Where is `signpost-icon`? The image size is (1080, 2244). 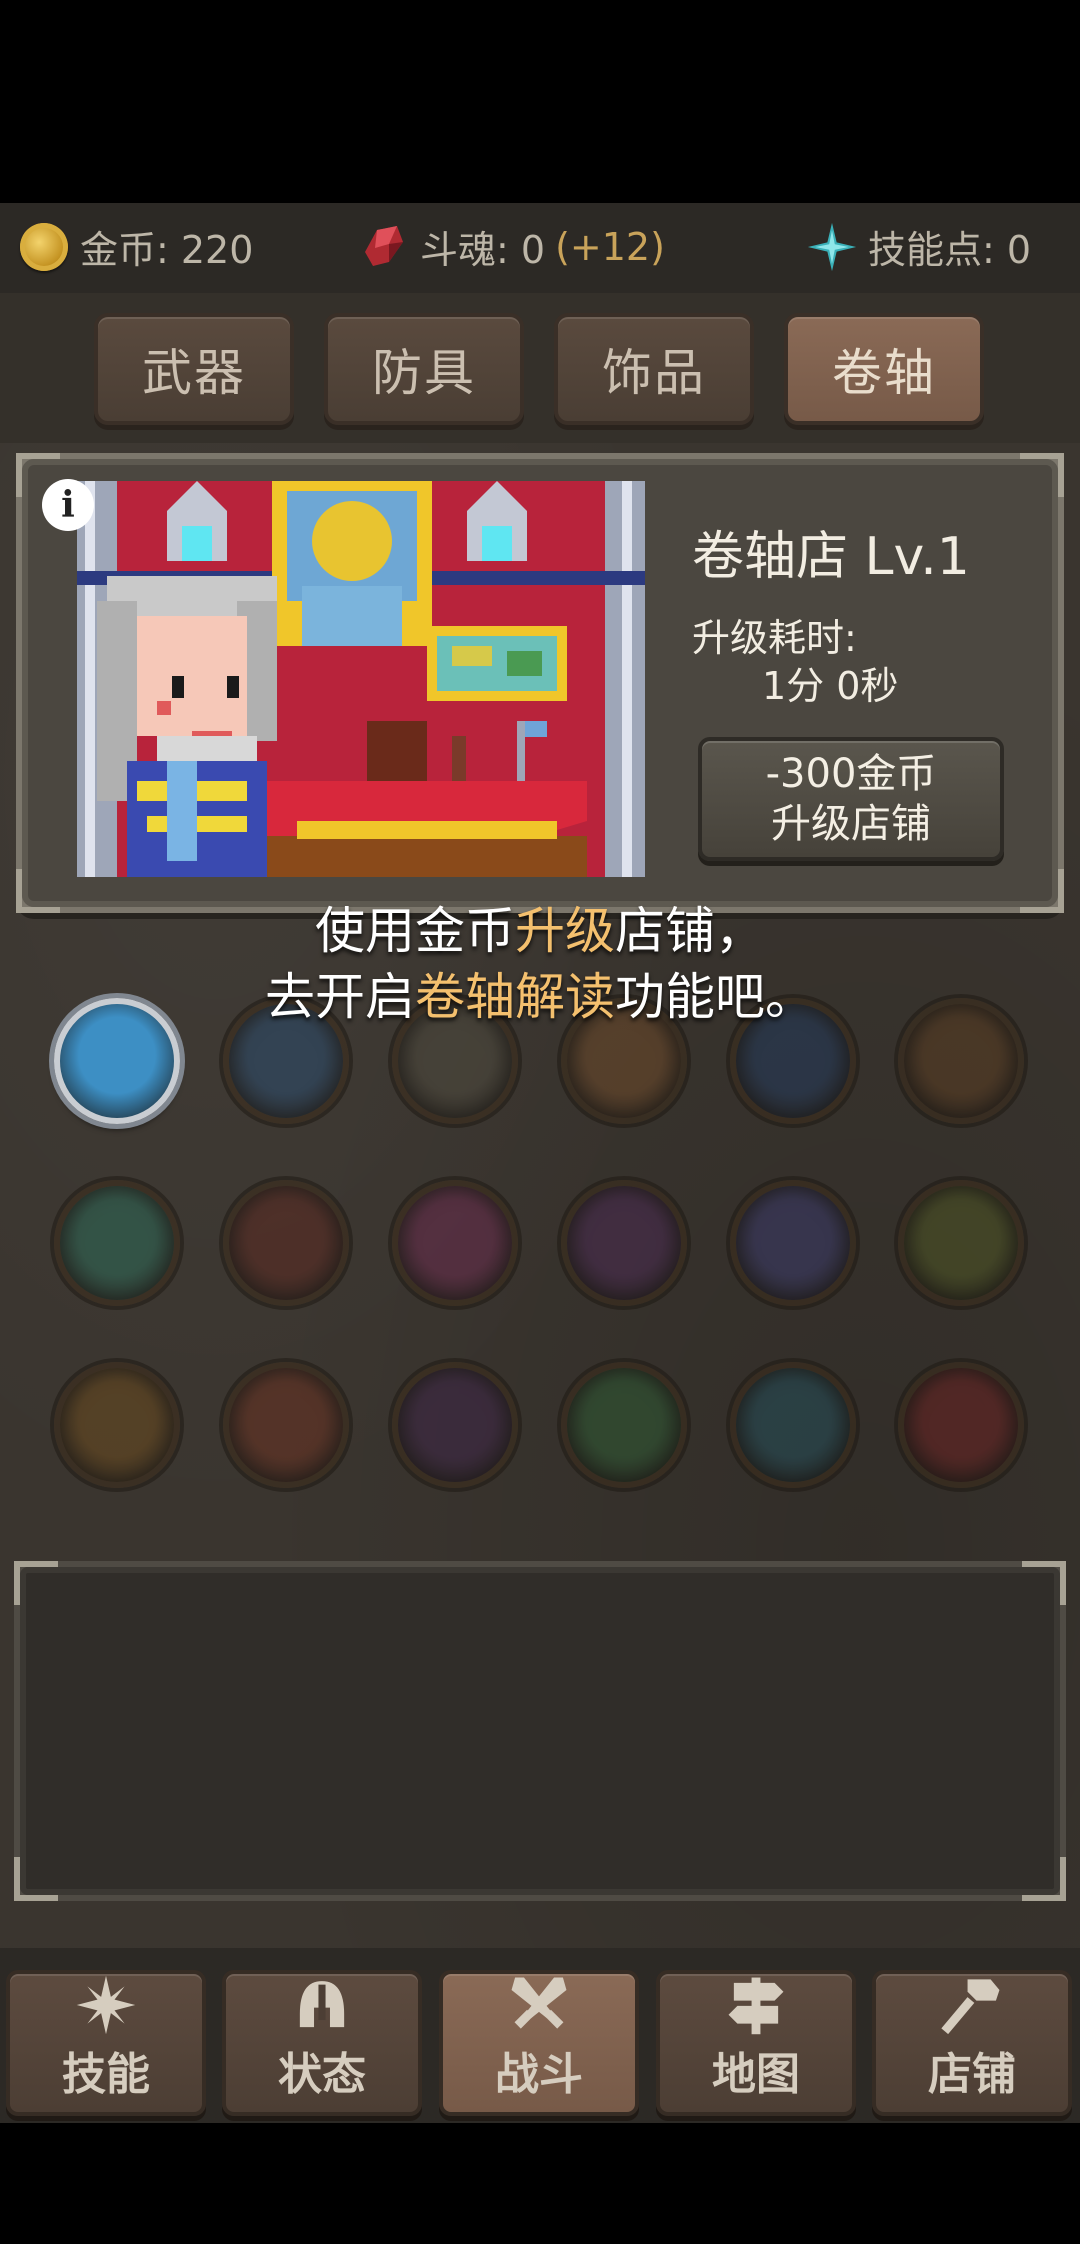
signpost-icon is located at coordinates (756, 2006).